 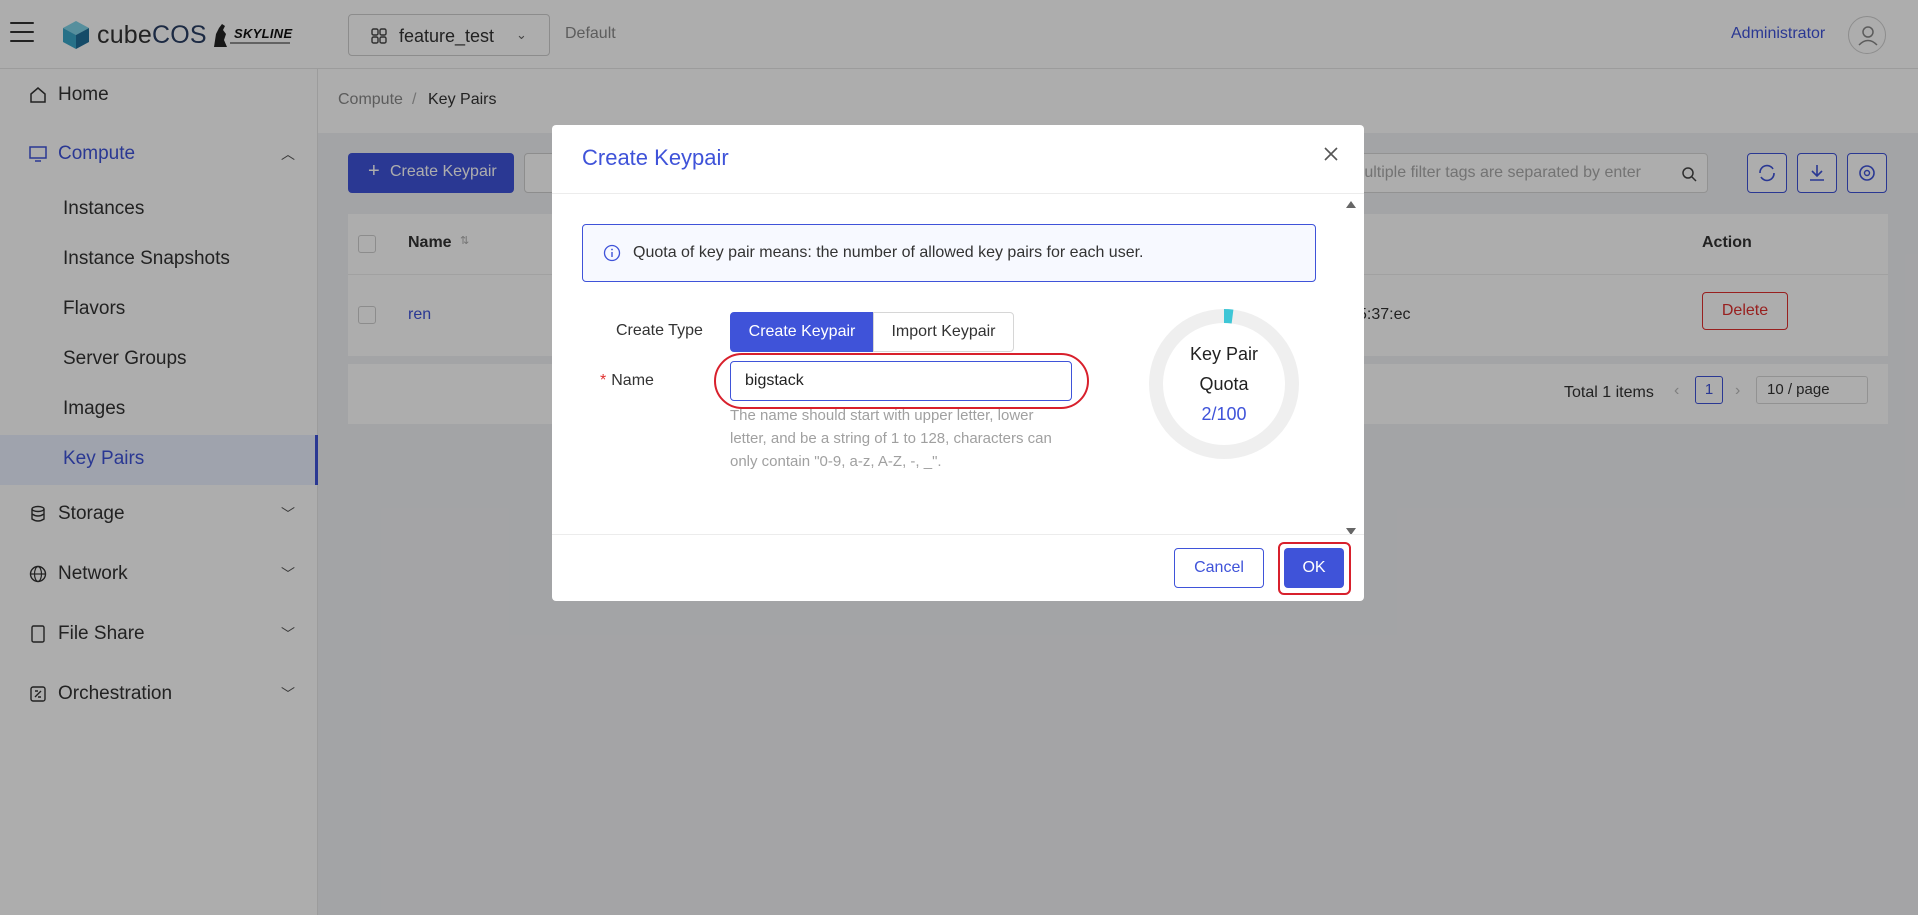 I want to click on modal-divider, so click(x=958, y=193).